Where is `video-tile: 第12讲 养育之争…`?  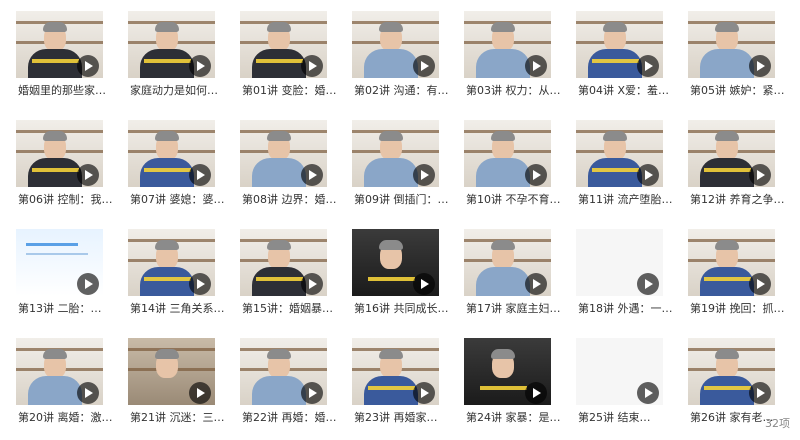 video-tile: 第12讲 养育之争… is located at coordinates (736, 167).